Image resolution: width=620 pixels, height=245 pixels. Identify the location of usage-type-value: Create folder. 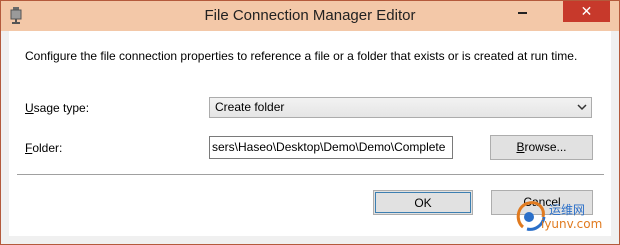
(250, 107).